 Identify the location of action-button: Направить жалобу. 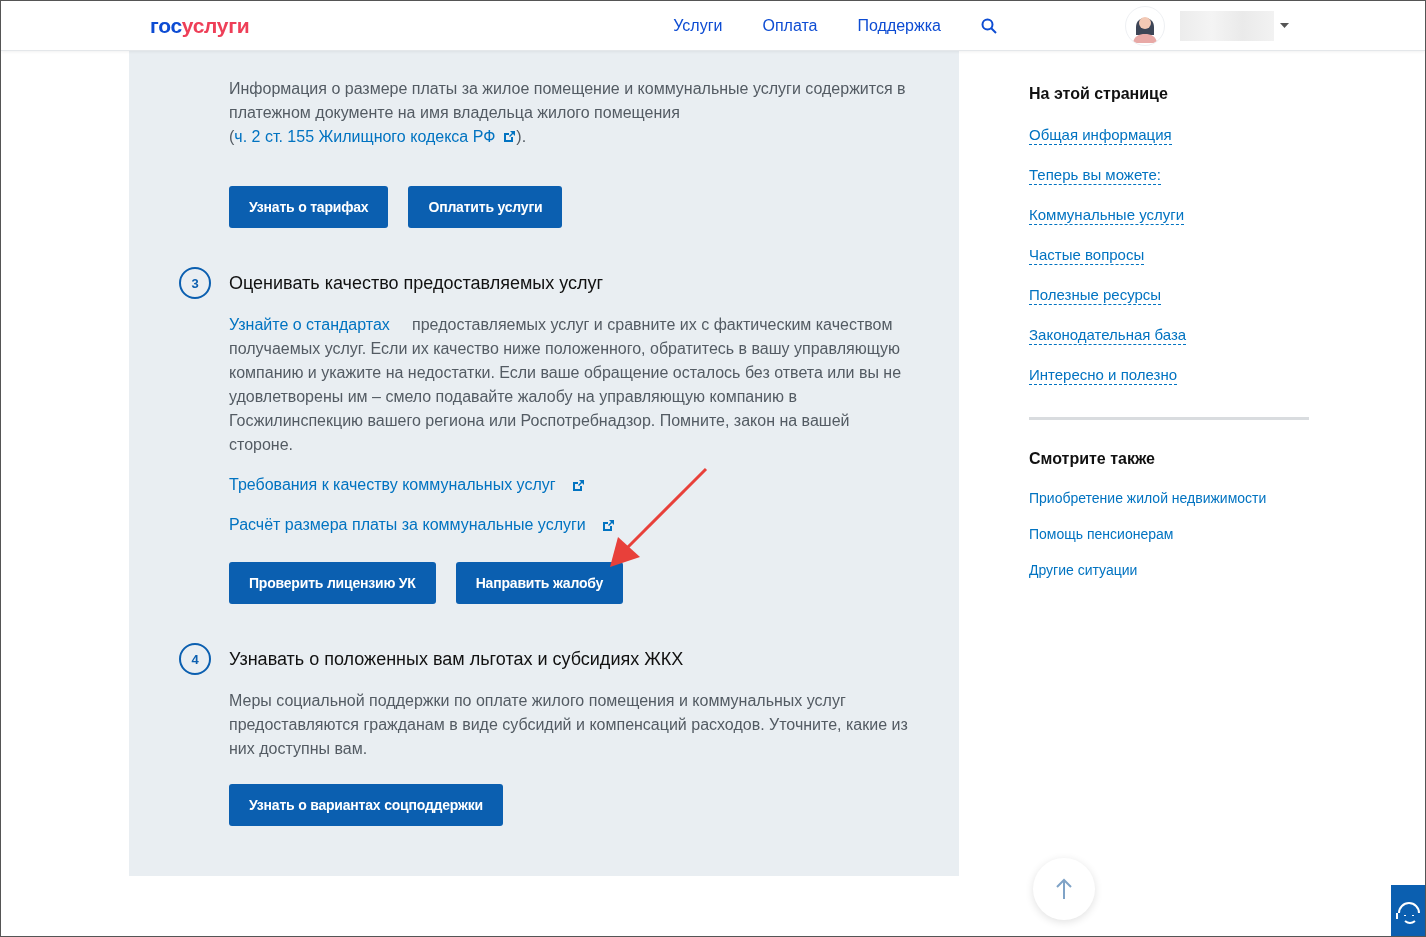
(539, 583).